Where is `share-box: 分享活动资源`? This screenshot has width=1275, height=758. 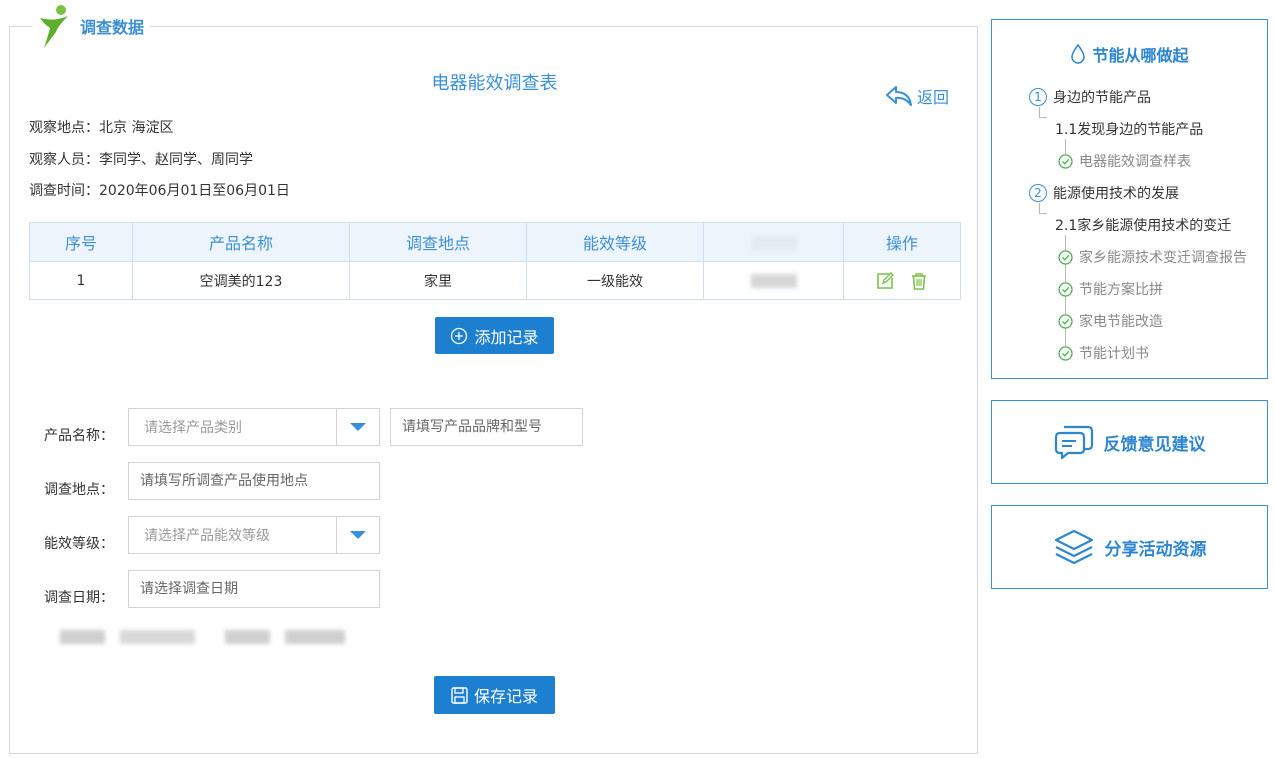 share-box: 分享活动资源 is located at coordinates (1129, 547).